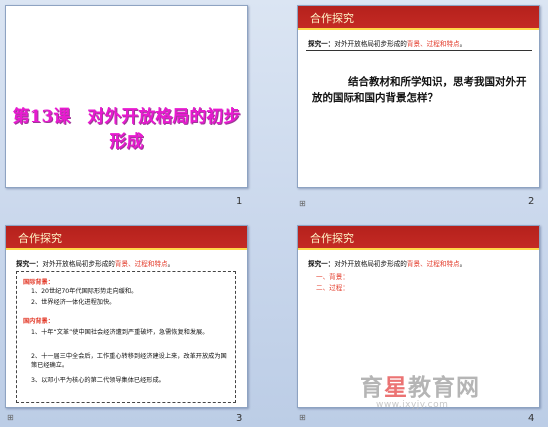 The height and width of the screenshot is (427, 548). What do you see at coordinates (332, 277) in the screenshot?
I see `list-item: 一、背景：` at bounding box center [332, 277].